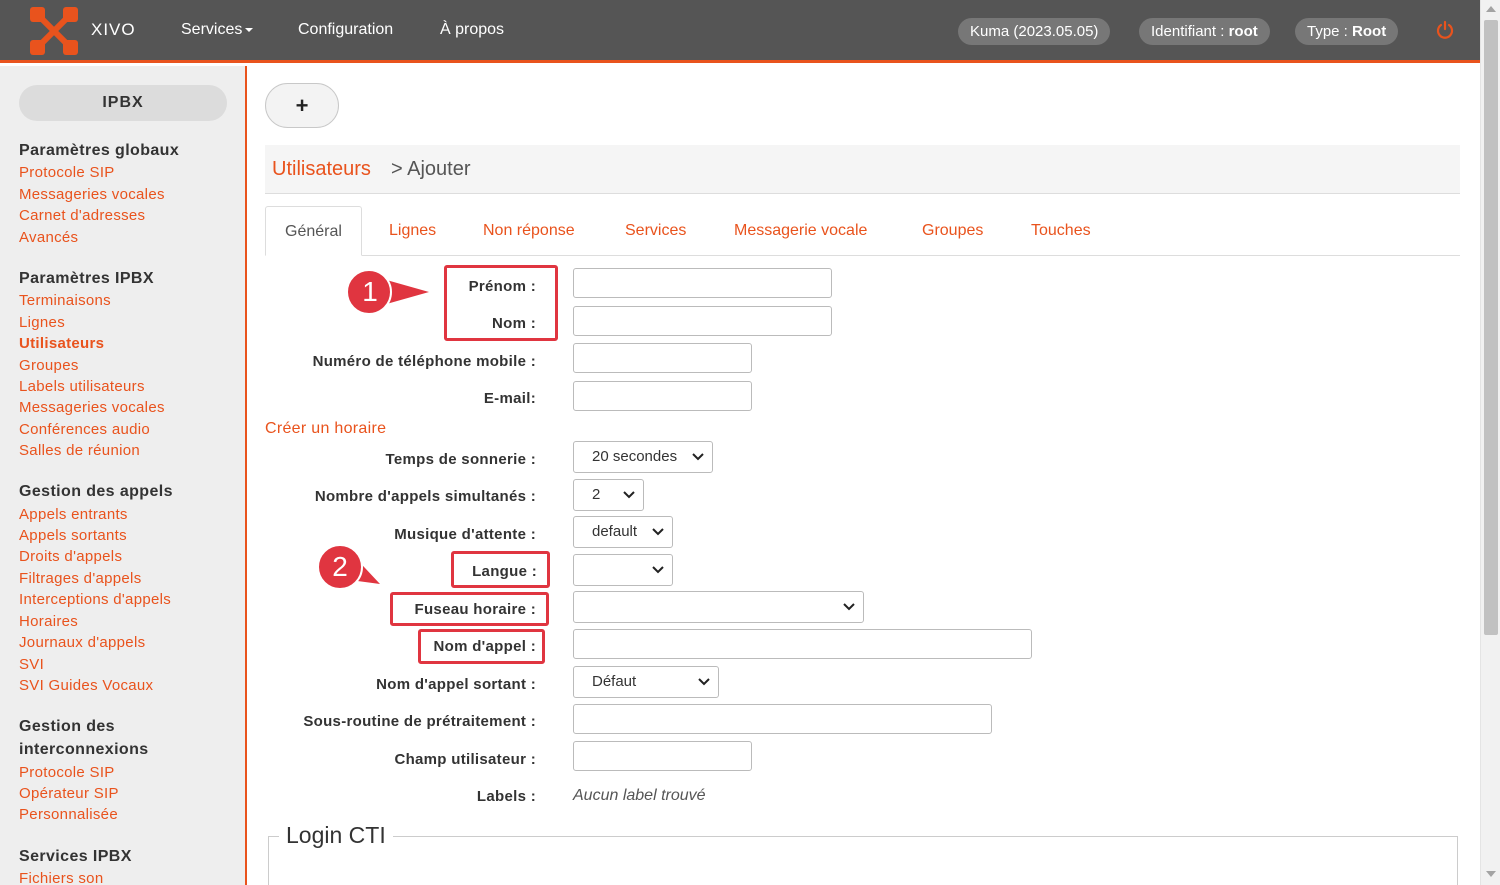  What do you see at coordinates (702, 283) in the screenshot?
I see `prenom-input` at bounding box center [702, 283].